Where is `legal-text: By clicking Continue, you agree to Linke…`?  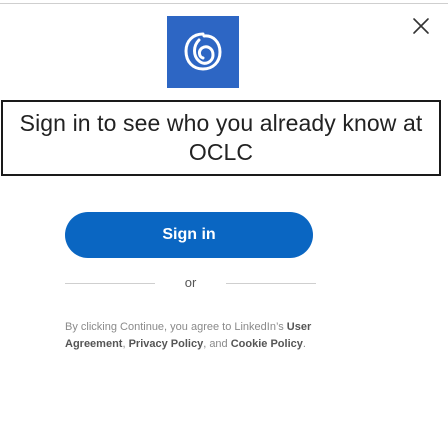
legal-text: By clicking Continue, you agree to Linke… is located at coordinates (195, 336).